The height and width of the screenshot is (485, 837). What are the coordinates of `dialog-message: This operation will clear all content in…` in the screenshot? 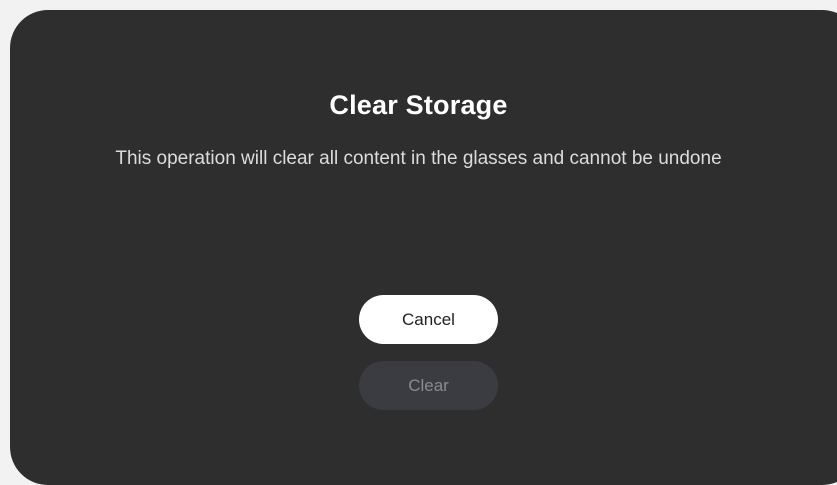 It's located at (418, 158).